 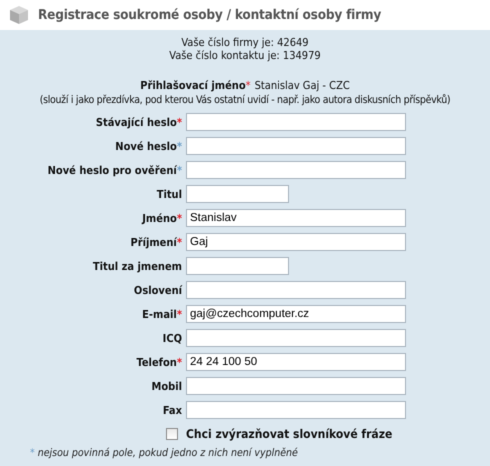 What do you see at coordinates (136, 122) in the screenshot?
I see `field-label: Stávající heslo` at bounding box center [136, 122].